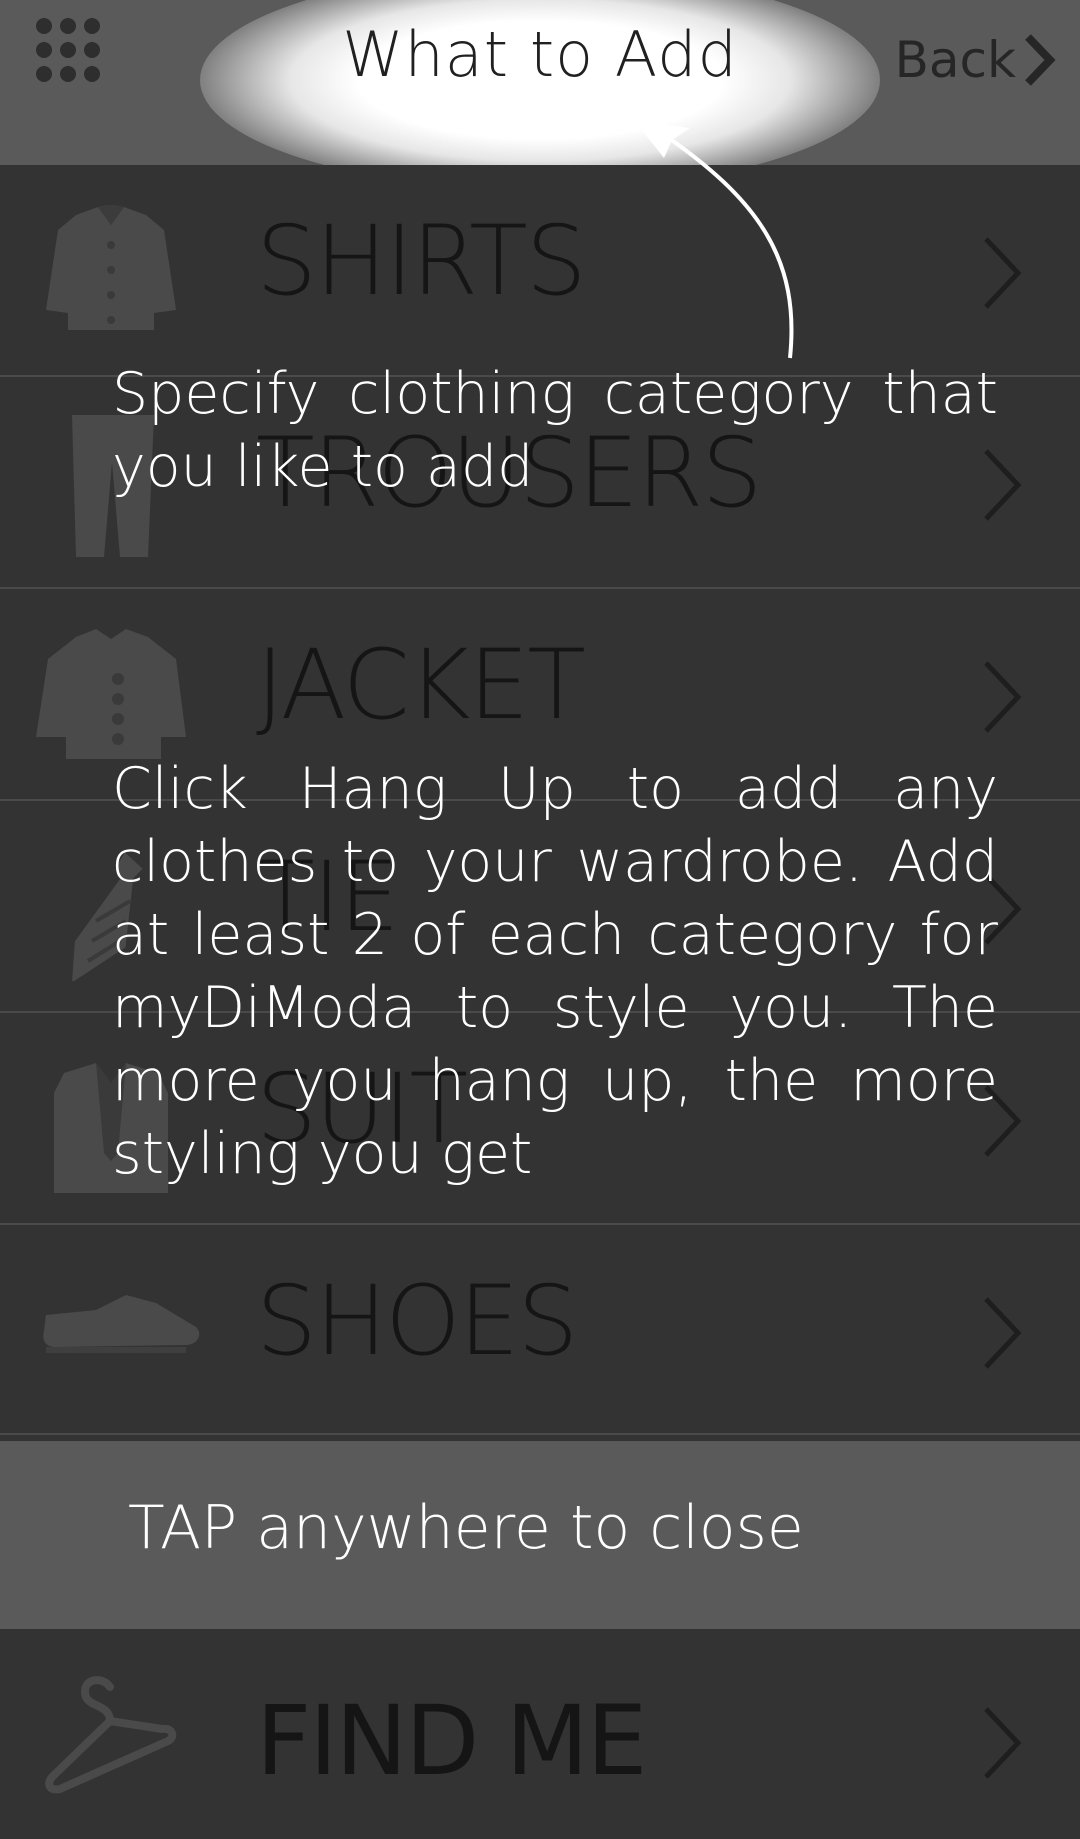 Image resolution: width=1080 pixels, height=1839 pixels. What do you see at coordinates (714, 239) in the screenshot?
I see `pointer-arrow-icon` at bounding box center [714, 239].